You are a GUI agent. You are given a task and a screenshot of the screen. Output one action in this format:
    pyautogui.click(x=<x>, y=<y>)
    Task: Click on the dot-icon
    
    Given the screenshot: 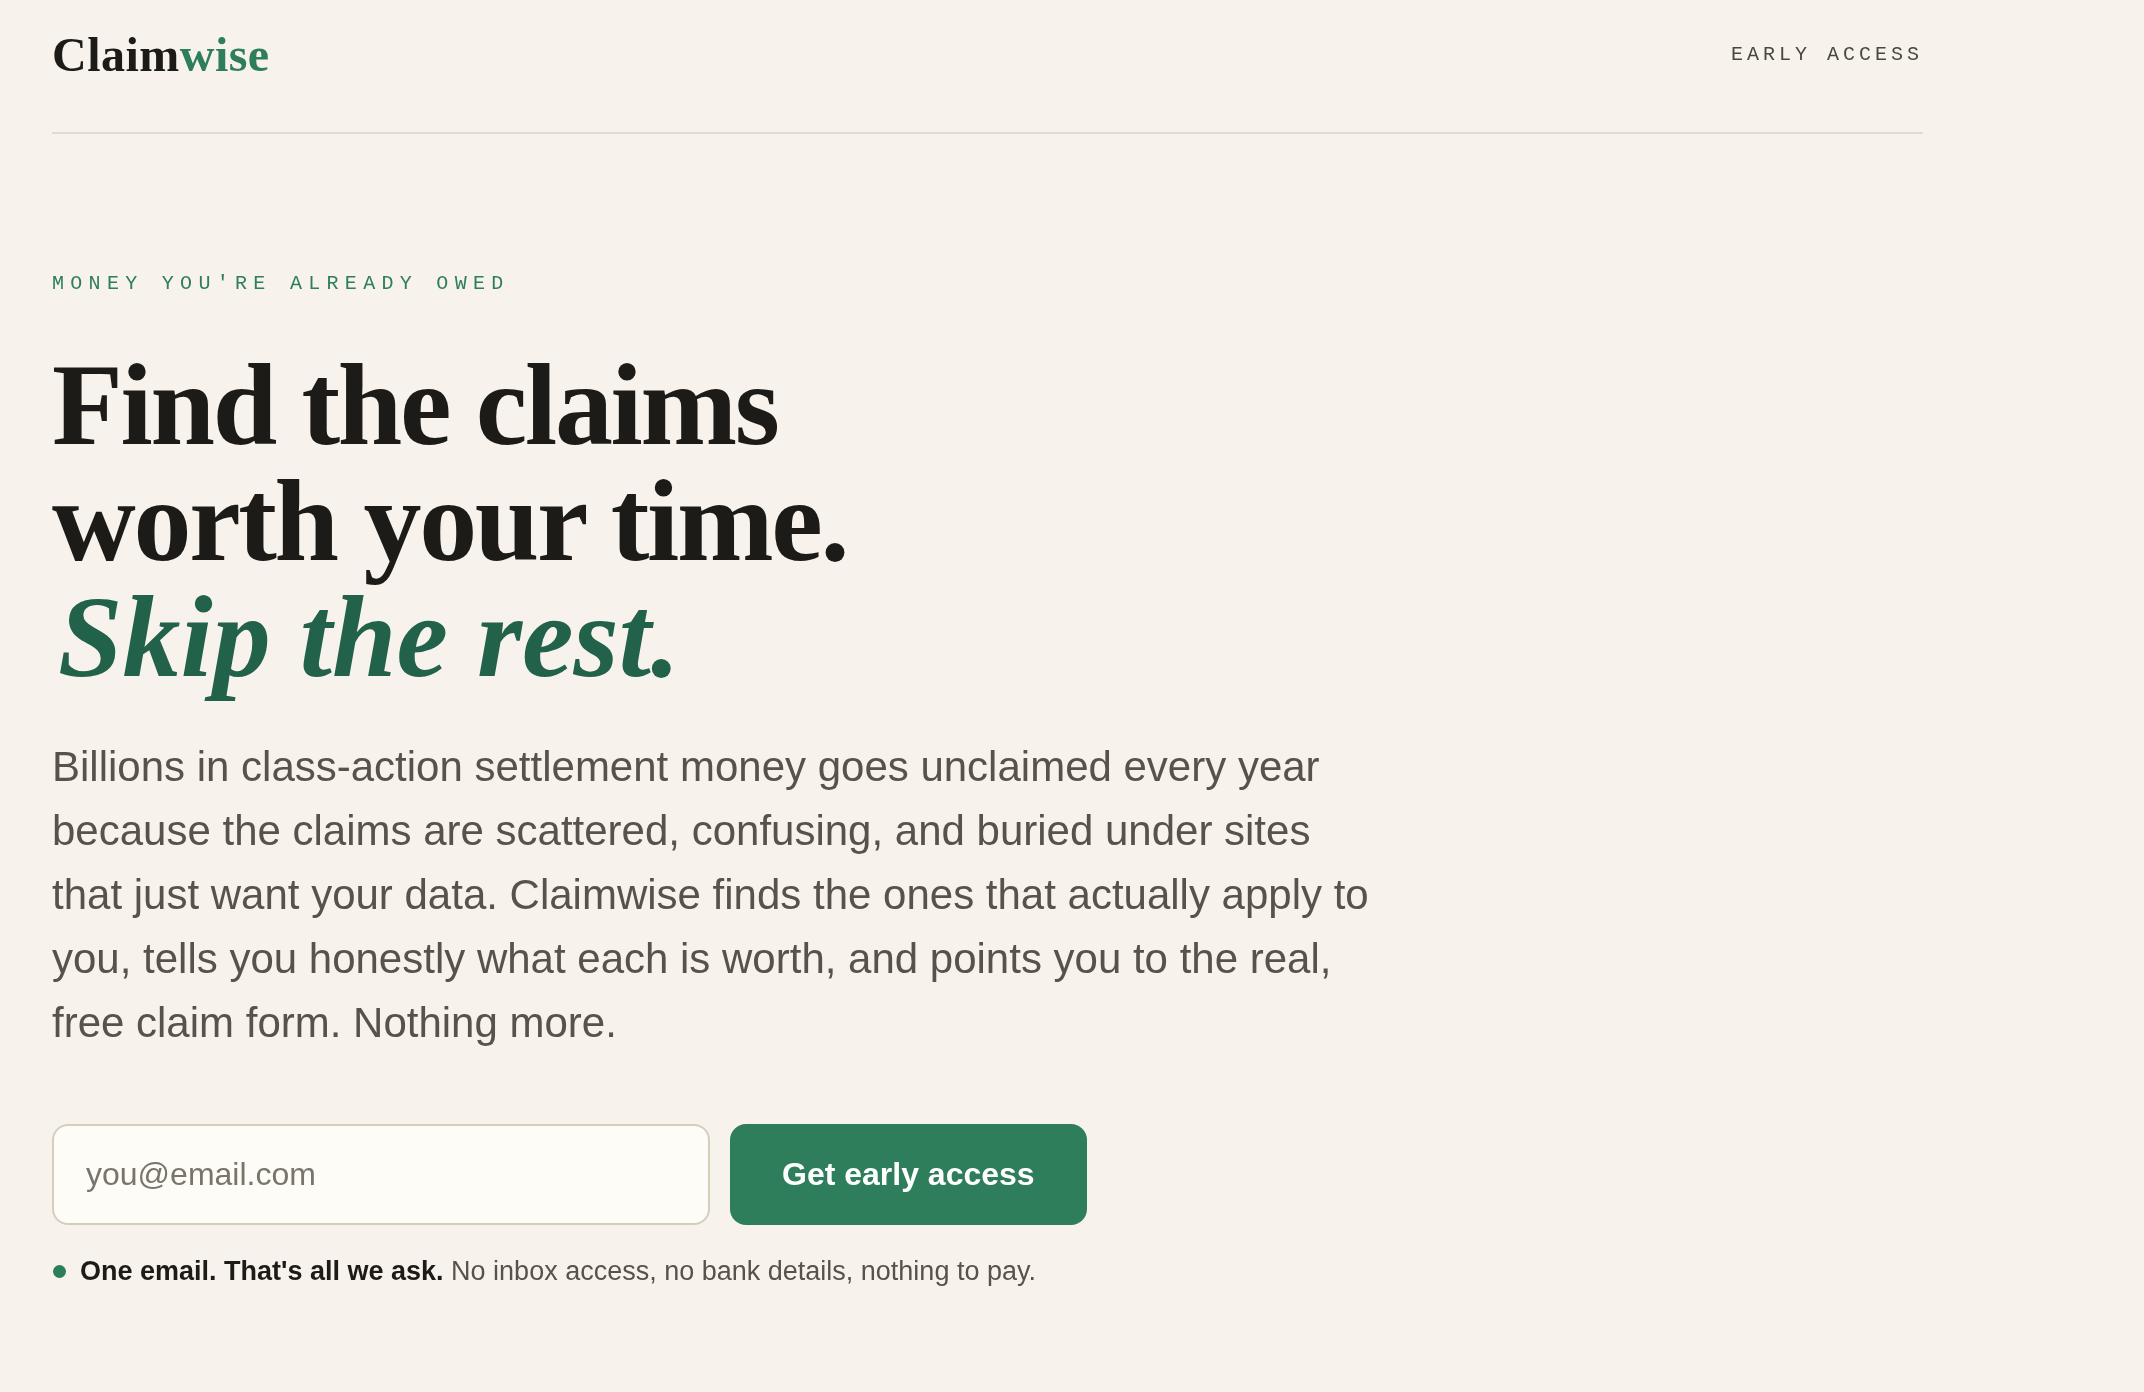 What is the action you would take?
    pyautogui.click(x=59, y=1271)
    